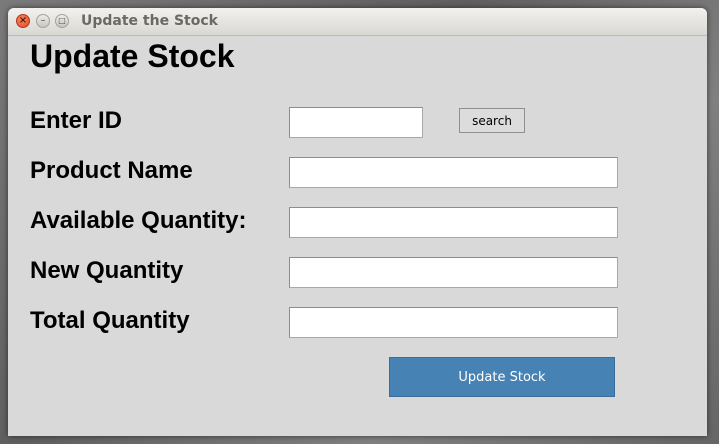 The width and height of the screenshot is (719, 444). I want to click on new-quantity-input, so click(453, 272).